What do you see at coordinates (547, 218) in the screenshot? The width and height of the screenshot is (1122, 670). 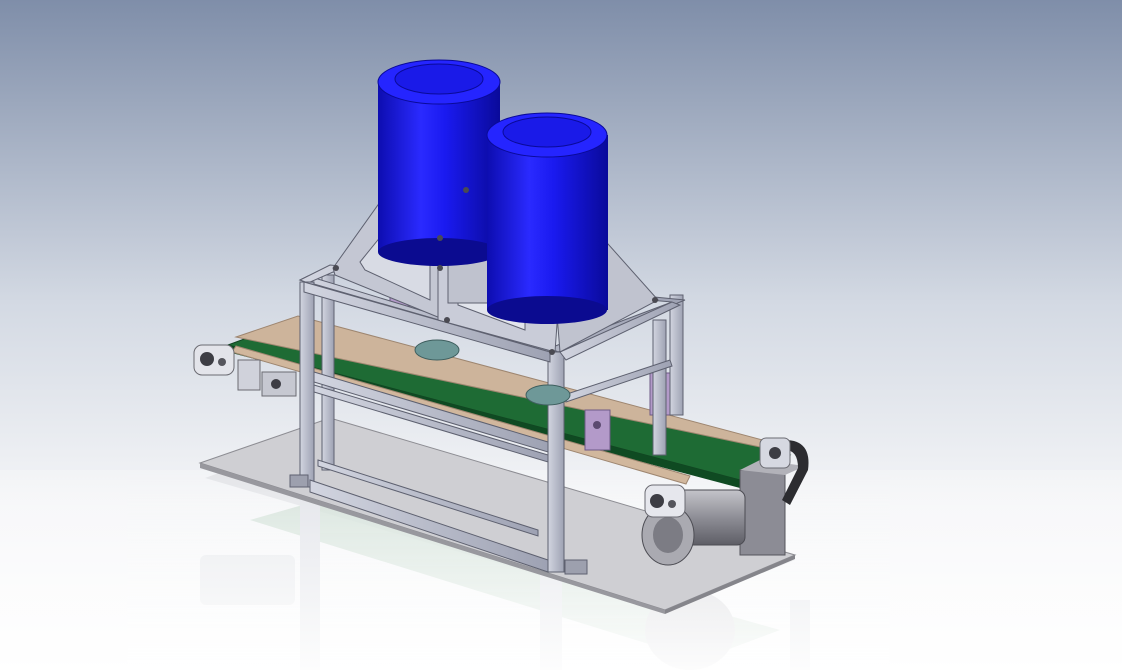 I see `canister-front` at bounding box center [547, 218].